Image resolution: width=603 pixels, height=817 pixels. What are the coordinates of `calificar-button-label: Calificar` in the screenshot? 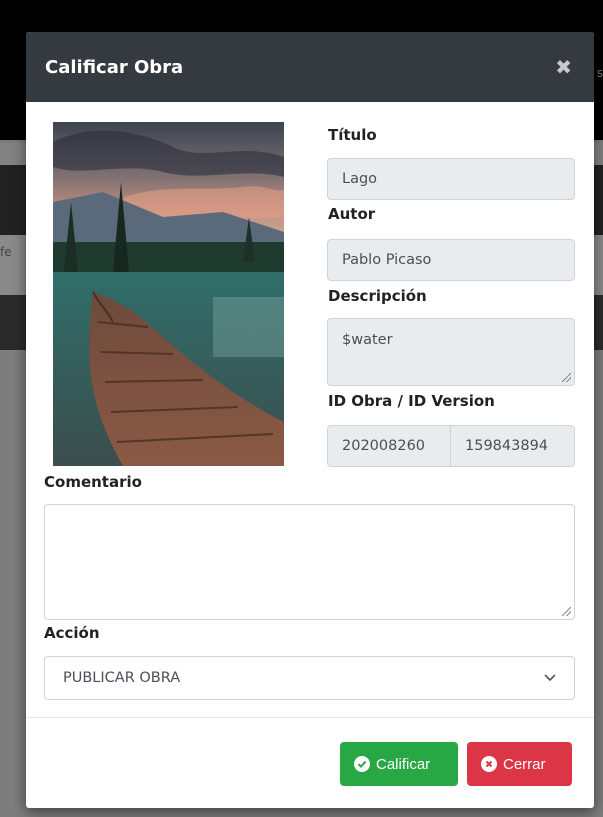 It's located at (403, 764).